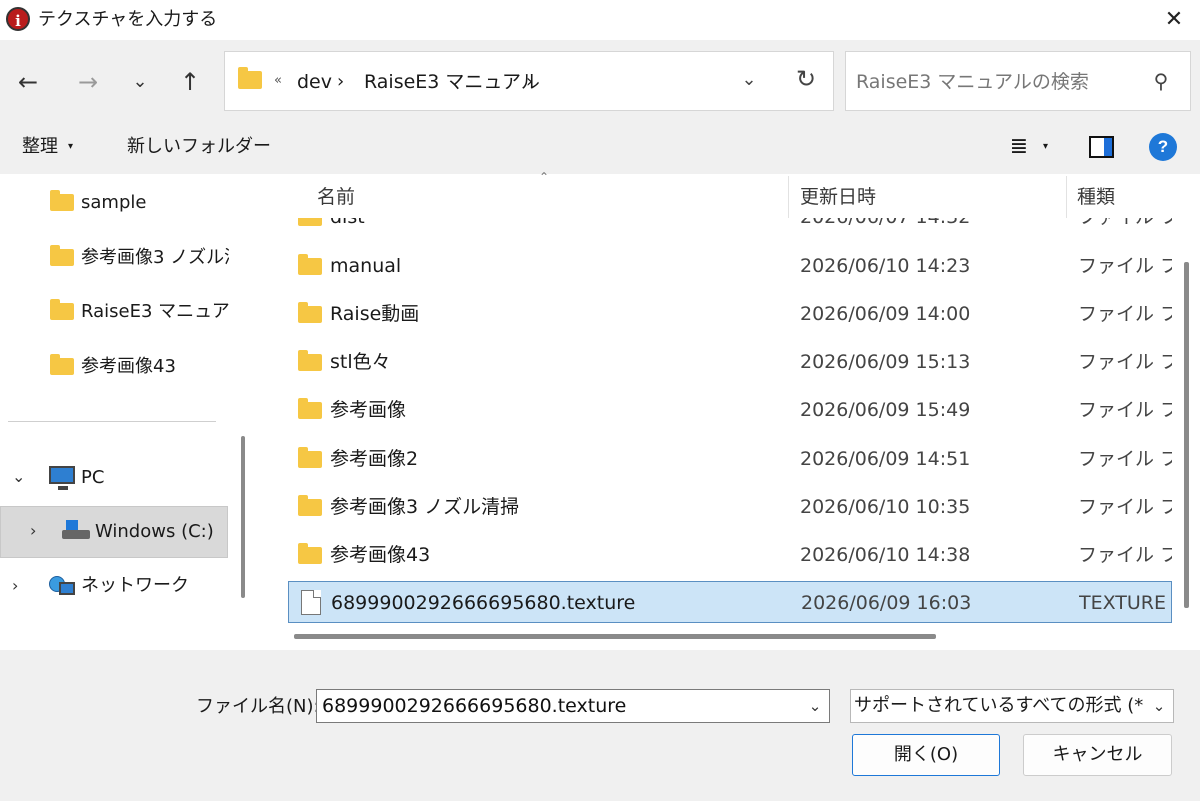 This screenshot has width=1200, height=801. I want to click on sidebar-item-sample: sample, so click(113, 203).